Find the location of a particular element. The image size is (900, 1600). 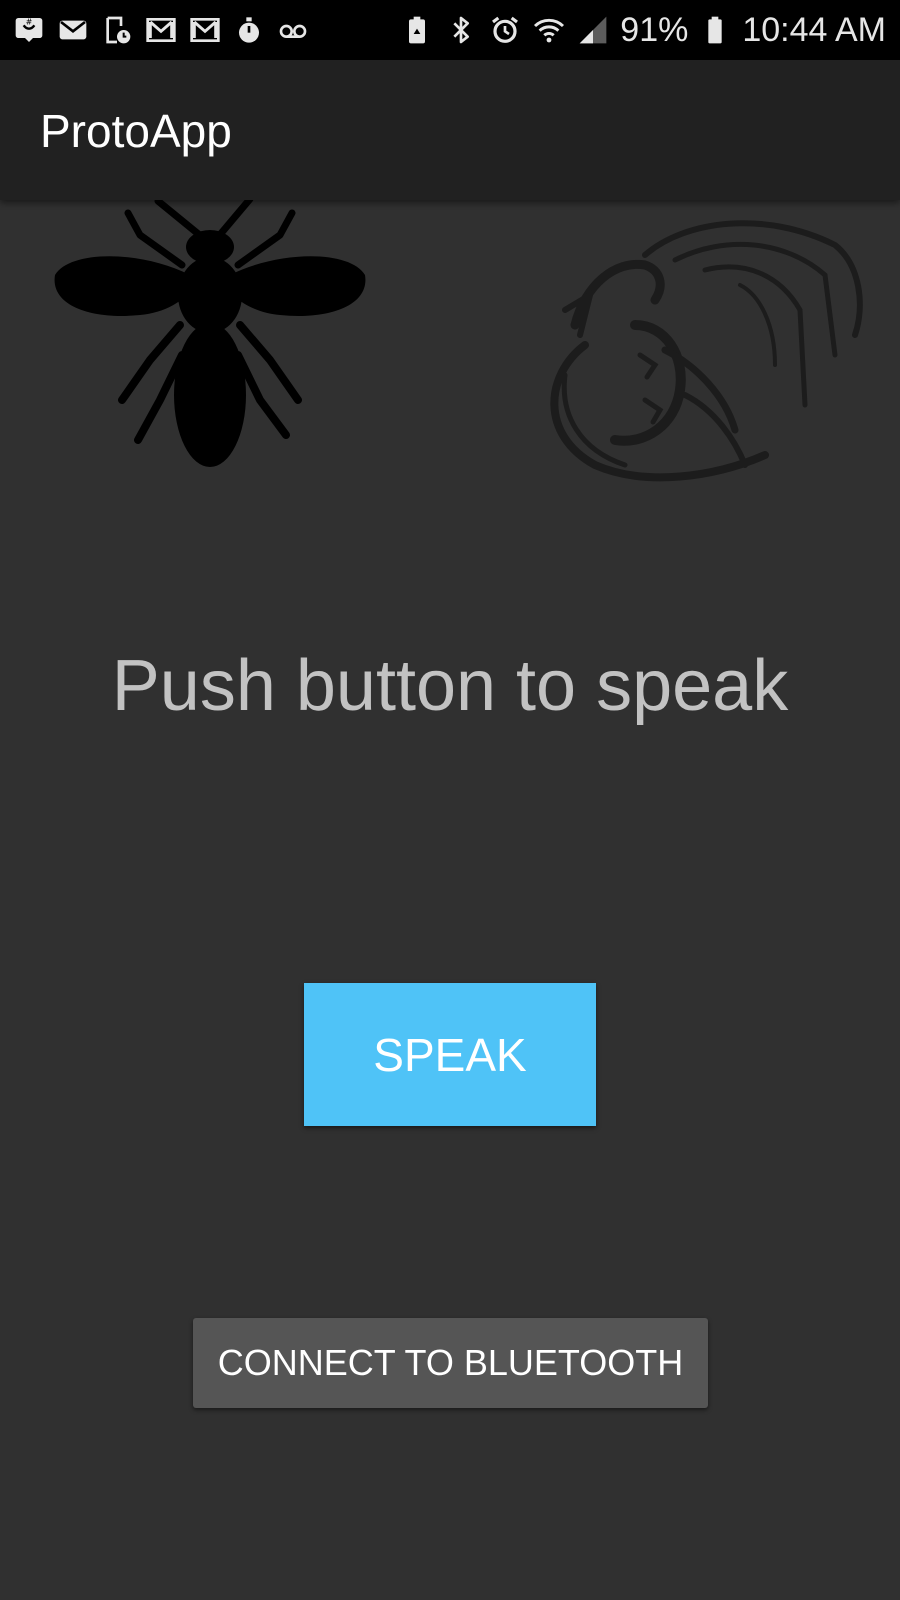

calendar-reminder-icon is located at coordinates (117, 30).